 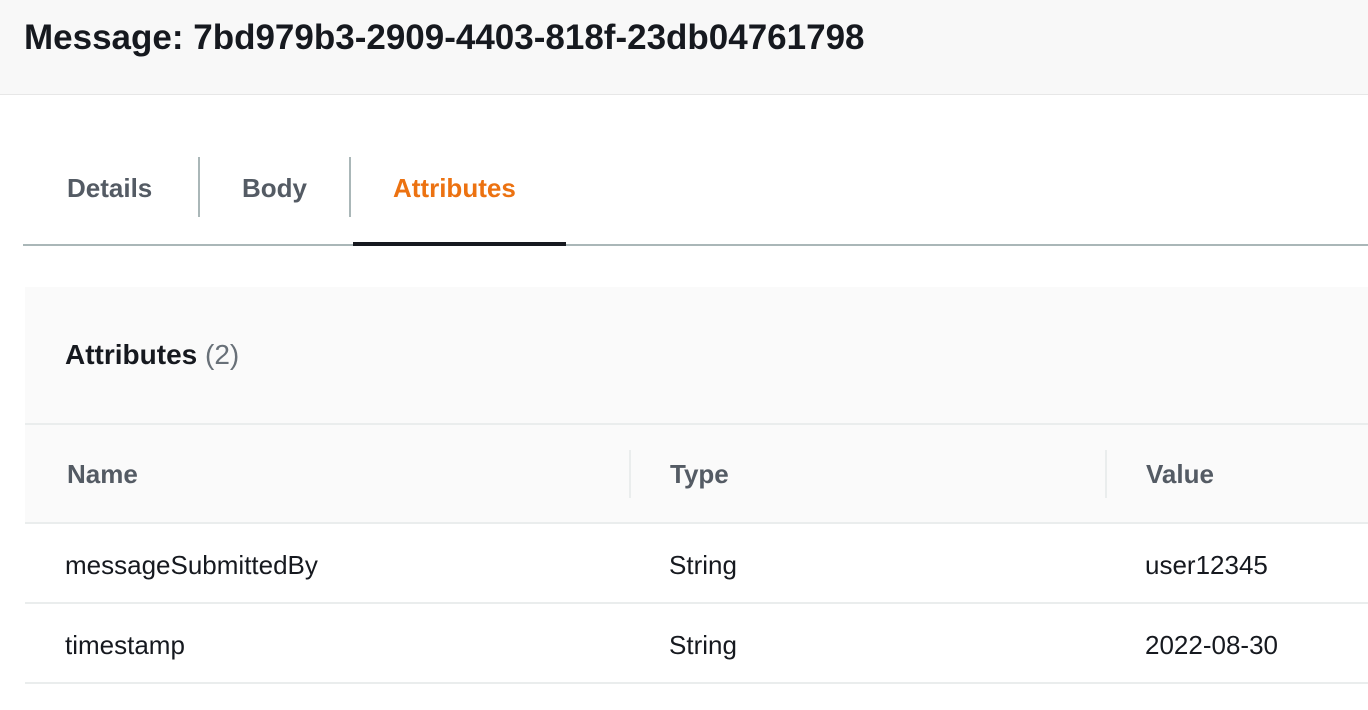 I want to click on attributes-title-text: Attributes, so click(x=131, y=354).